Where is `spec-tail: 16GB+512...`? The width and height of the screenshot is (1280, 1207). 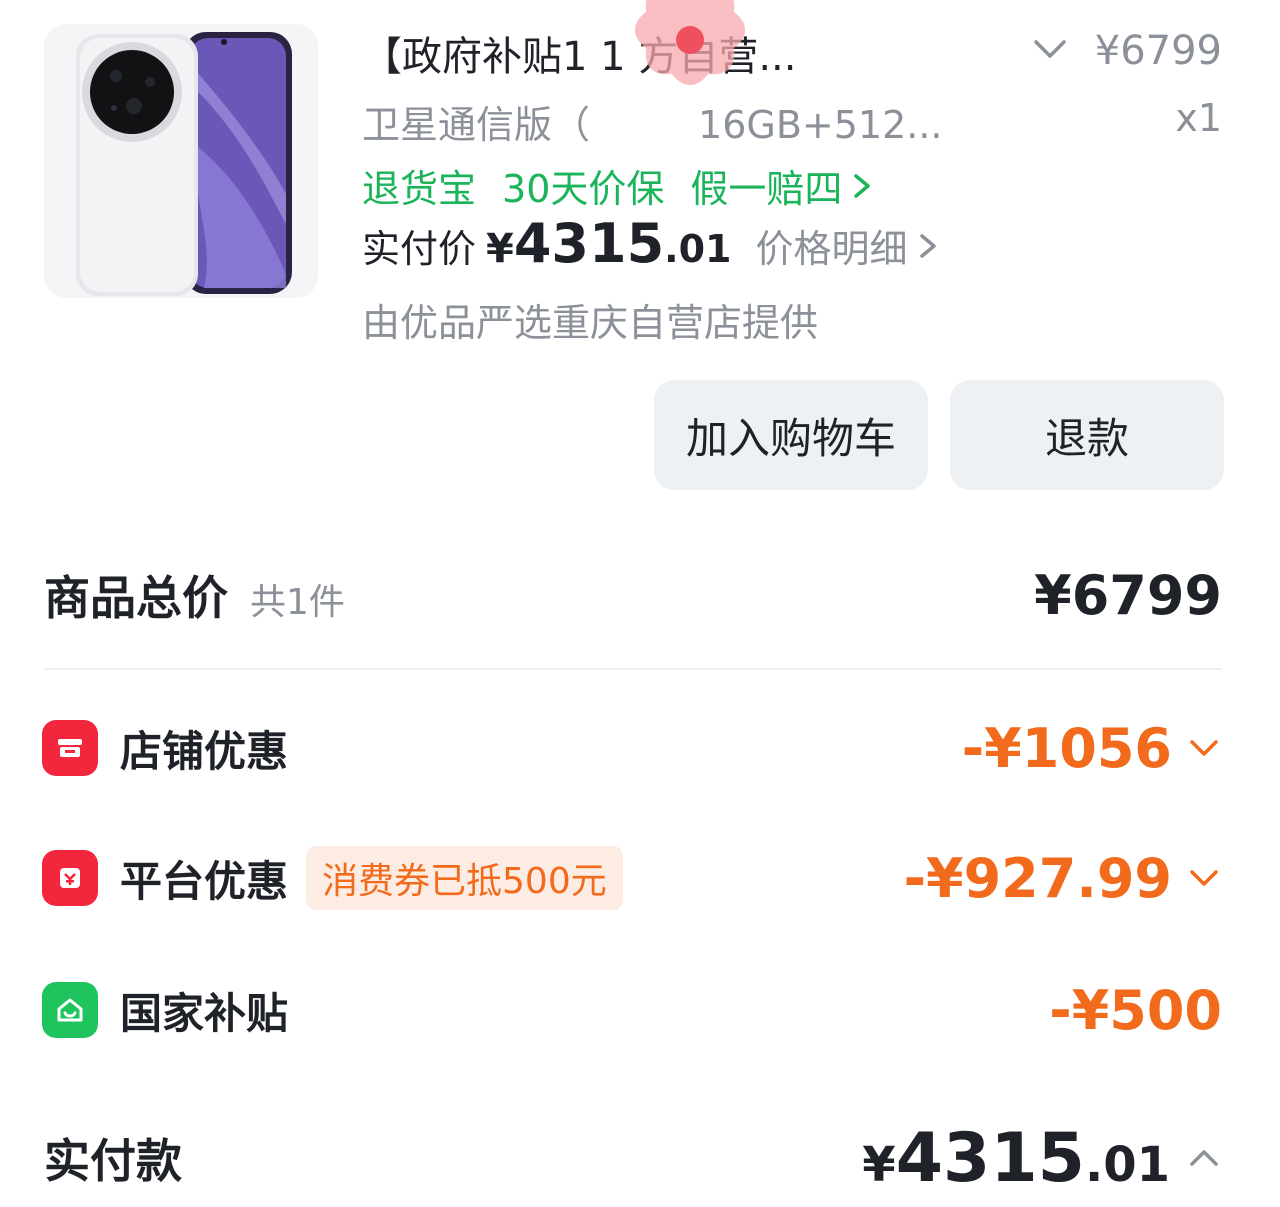 spec-tail: 16GB+512... is located at coordinates (820, 125).